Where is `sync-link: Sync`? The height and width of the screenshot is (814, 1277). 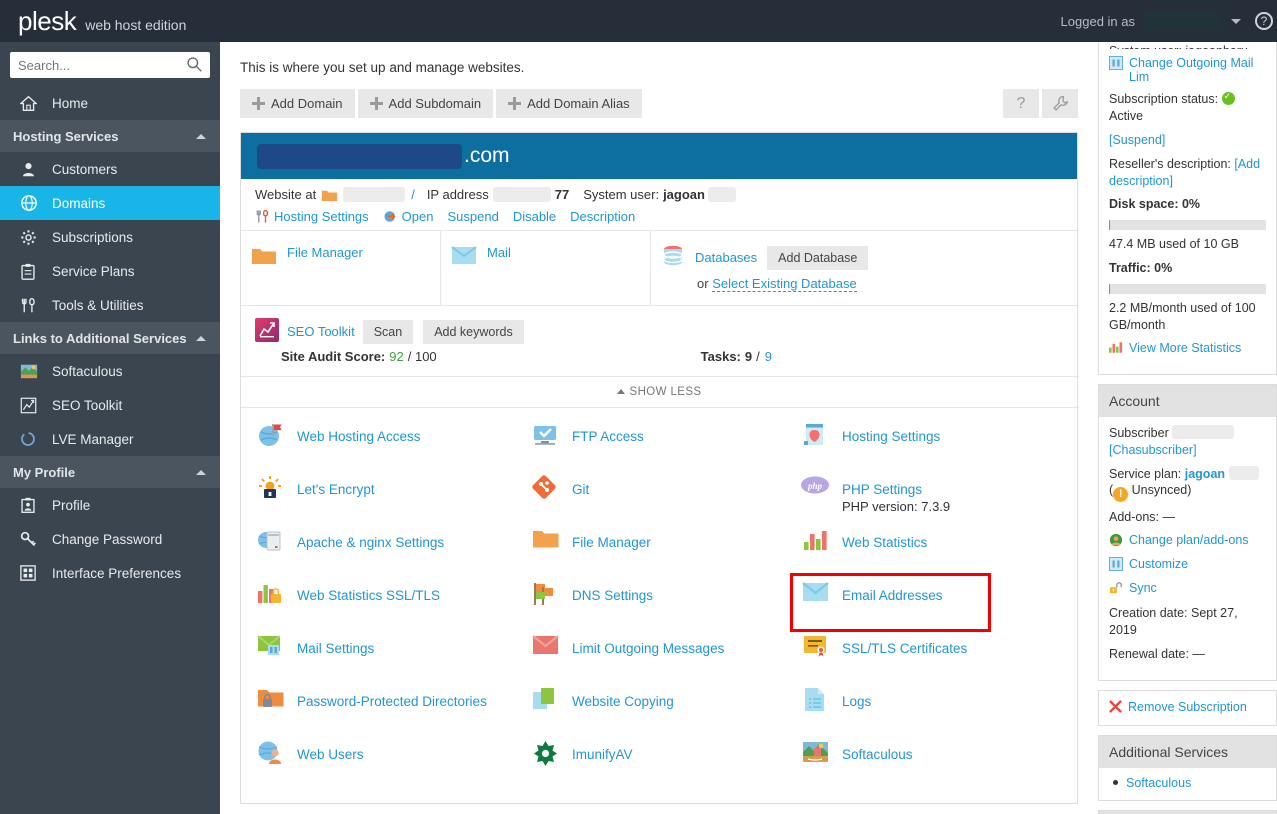
sync-link: Sync is located at coordinates (1143, 588).